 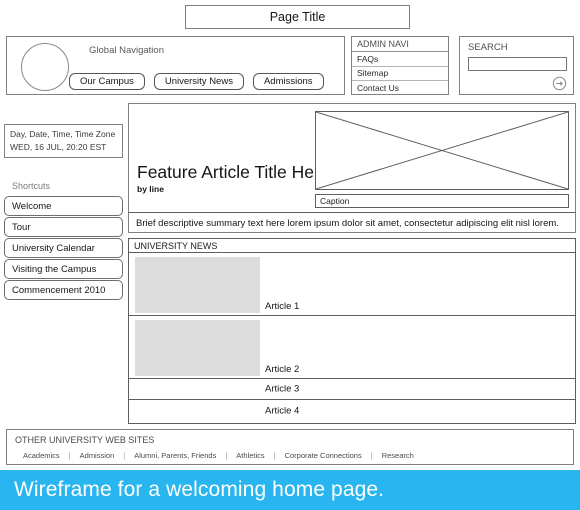 I want to click on footer-link-corporate-connections: Corporate Connections, so click(x=323, y=455).